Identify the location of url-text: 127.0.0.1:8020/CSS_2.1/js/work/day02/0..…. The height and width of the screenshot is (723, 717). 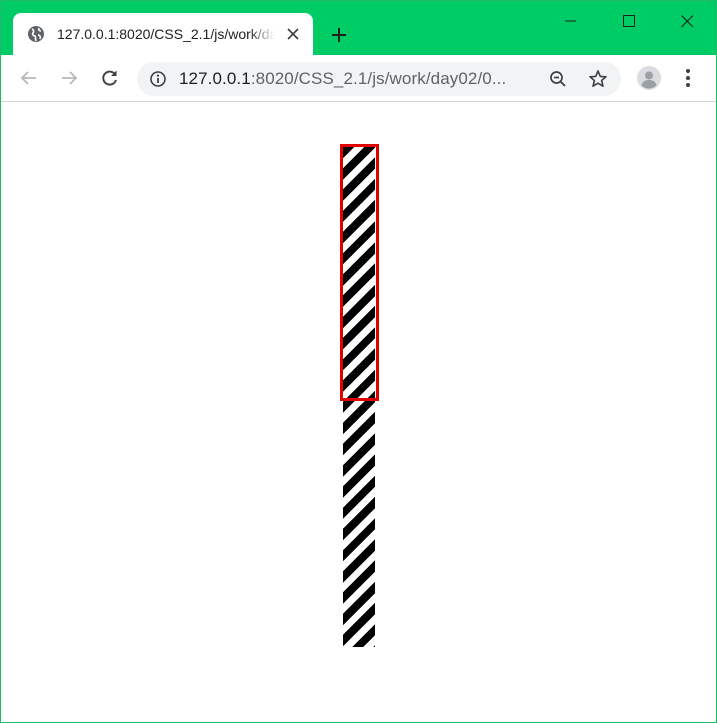
(342, 79).